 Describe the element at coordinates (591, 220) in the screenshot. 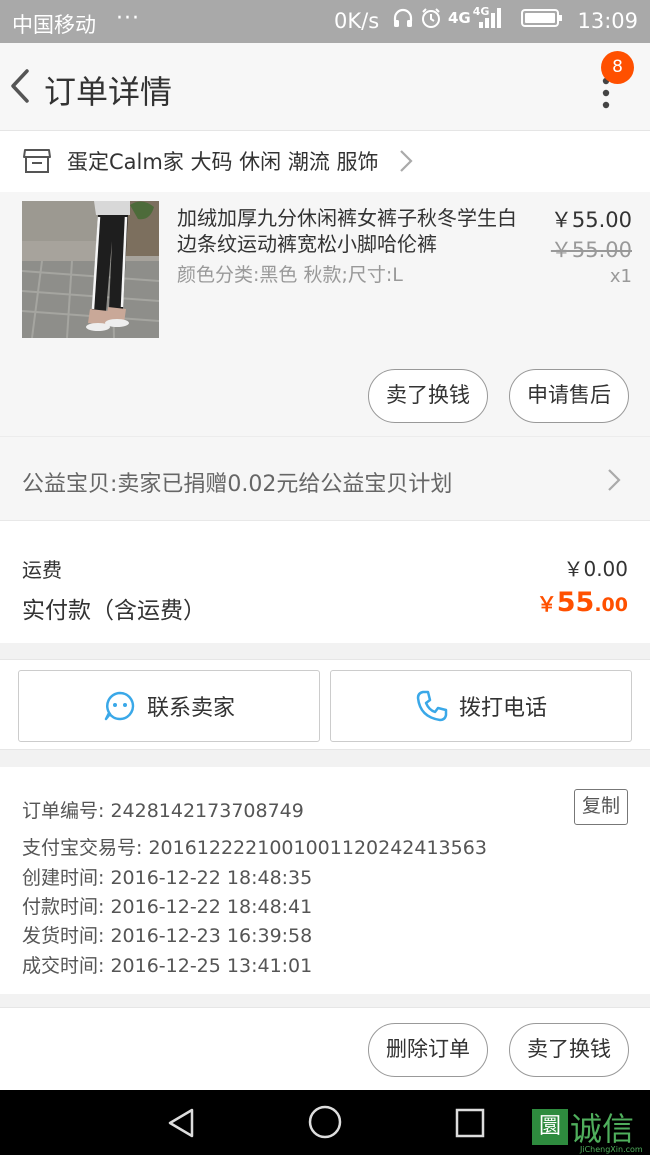

I see `item-price: ￥55.00` at that location.